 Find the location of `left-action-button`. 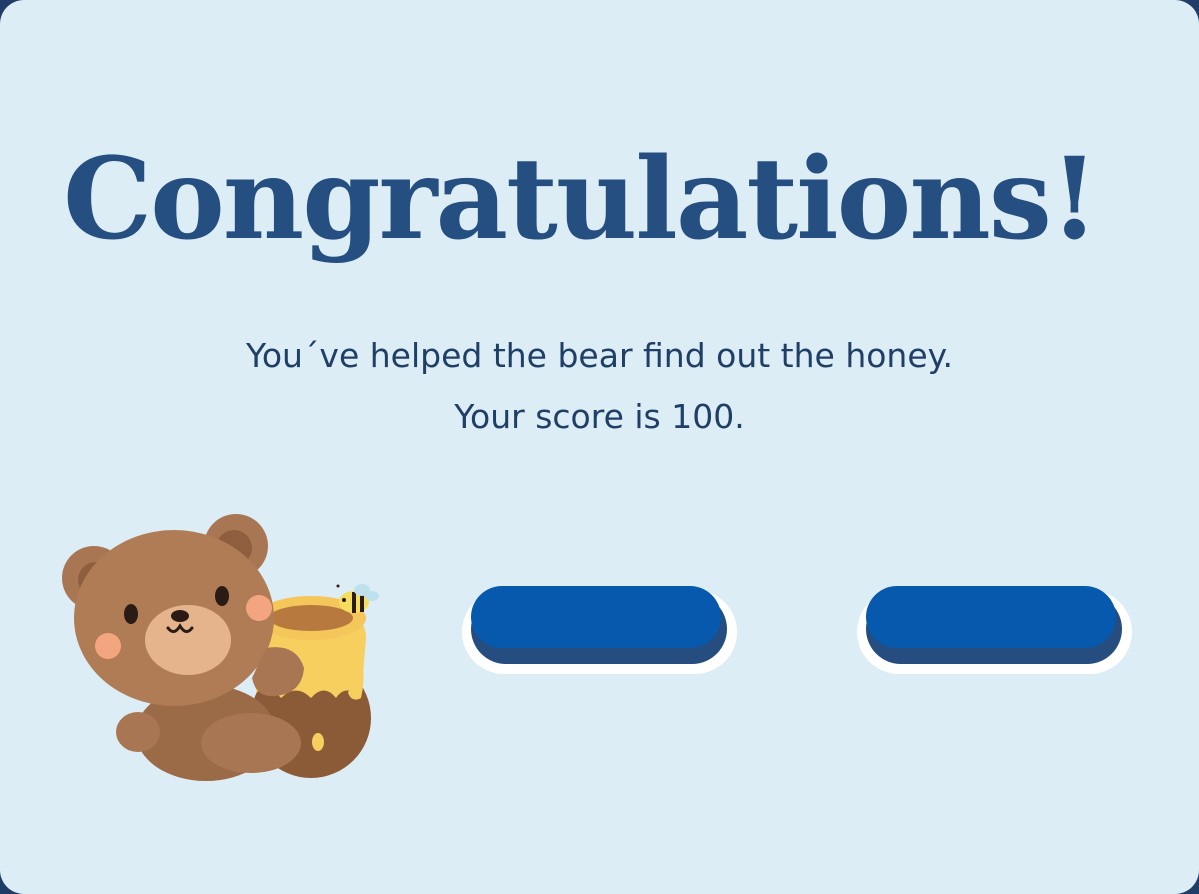

left-action-button is located at coordinates (599, 630).